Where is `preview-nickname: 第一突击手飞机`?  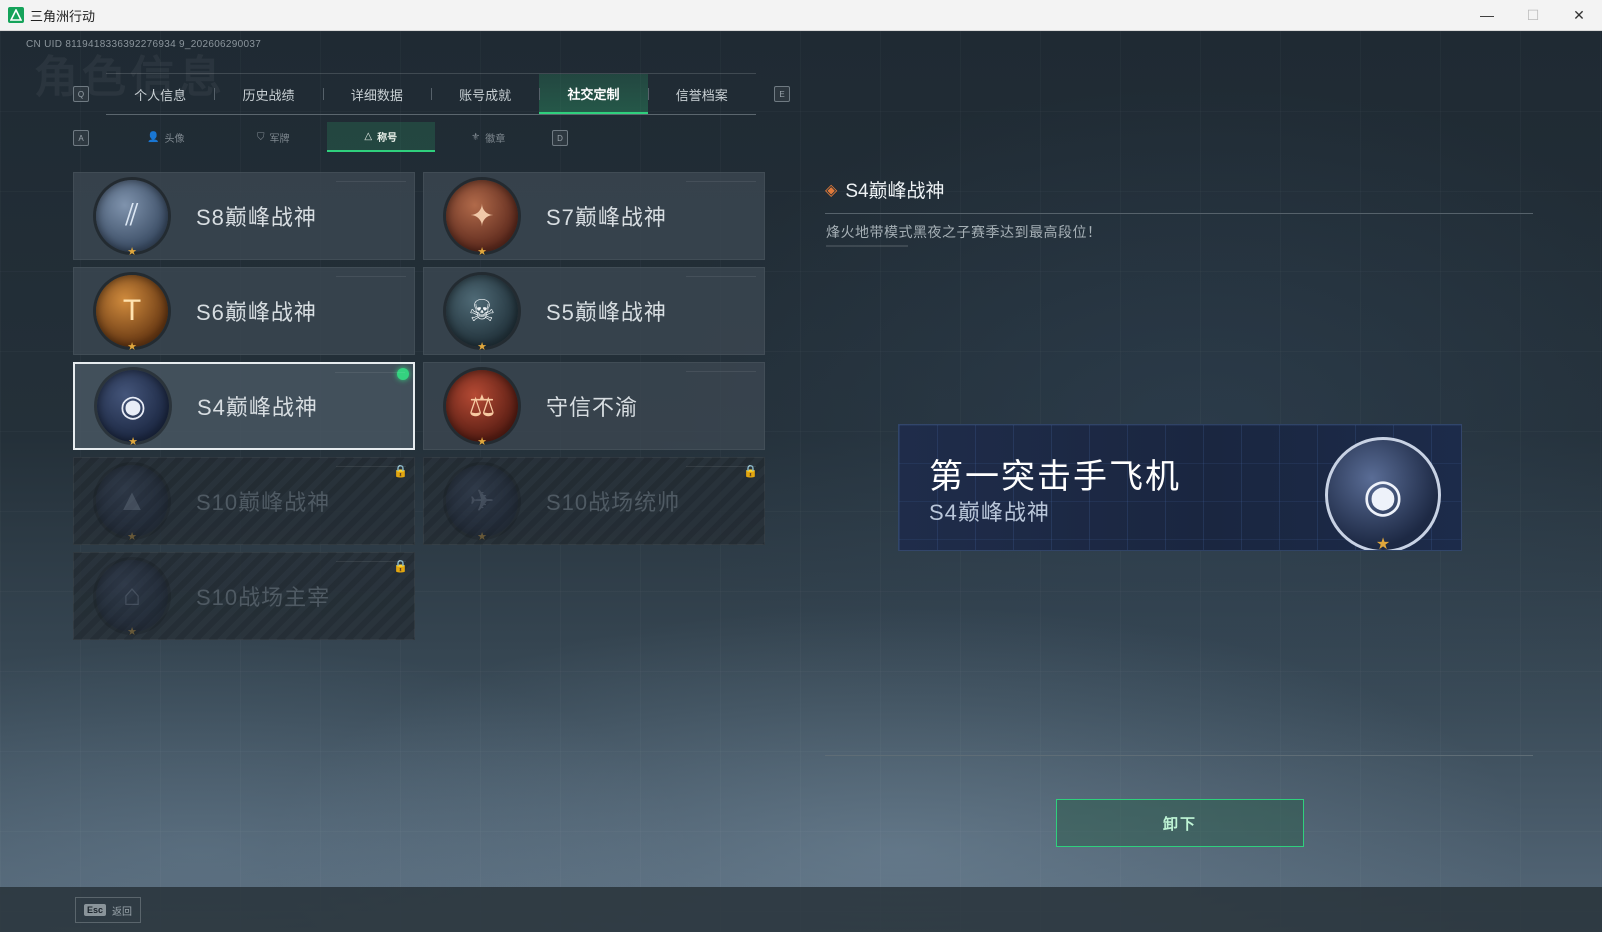 preview-nickname: 第一突击手飞机 is located at coordinates (1055, 477).